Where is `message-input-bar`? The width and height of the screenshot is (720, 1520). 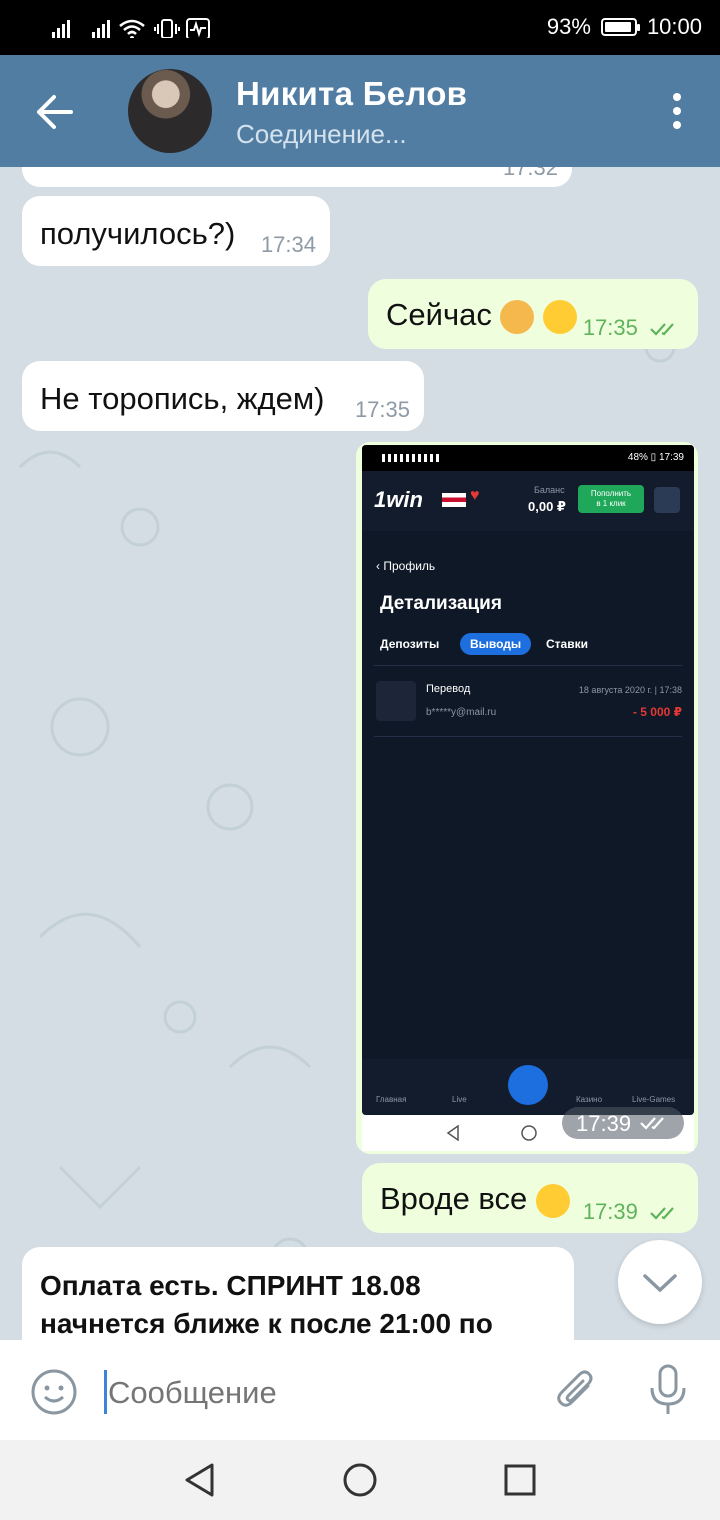 message-input-bar is located at coordinates (360, 1390).